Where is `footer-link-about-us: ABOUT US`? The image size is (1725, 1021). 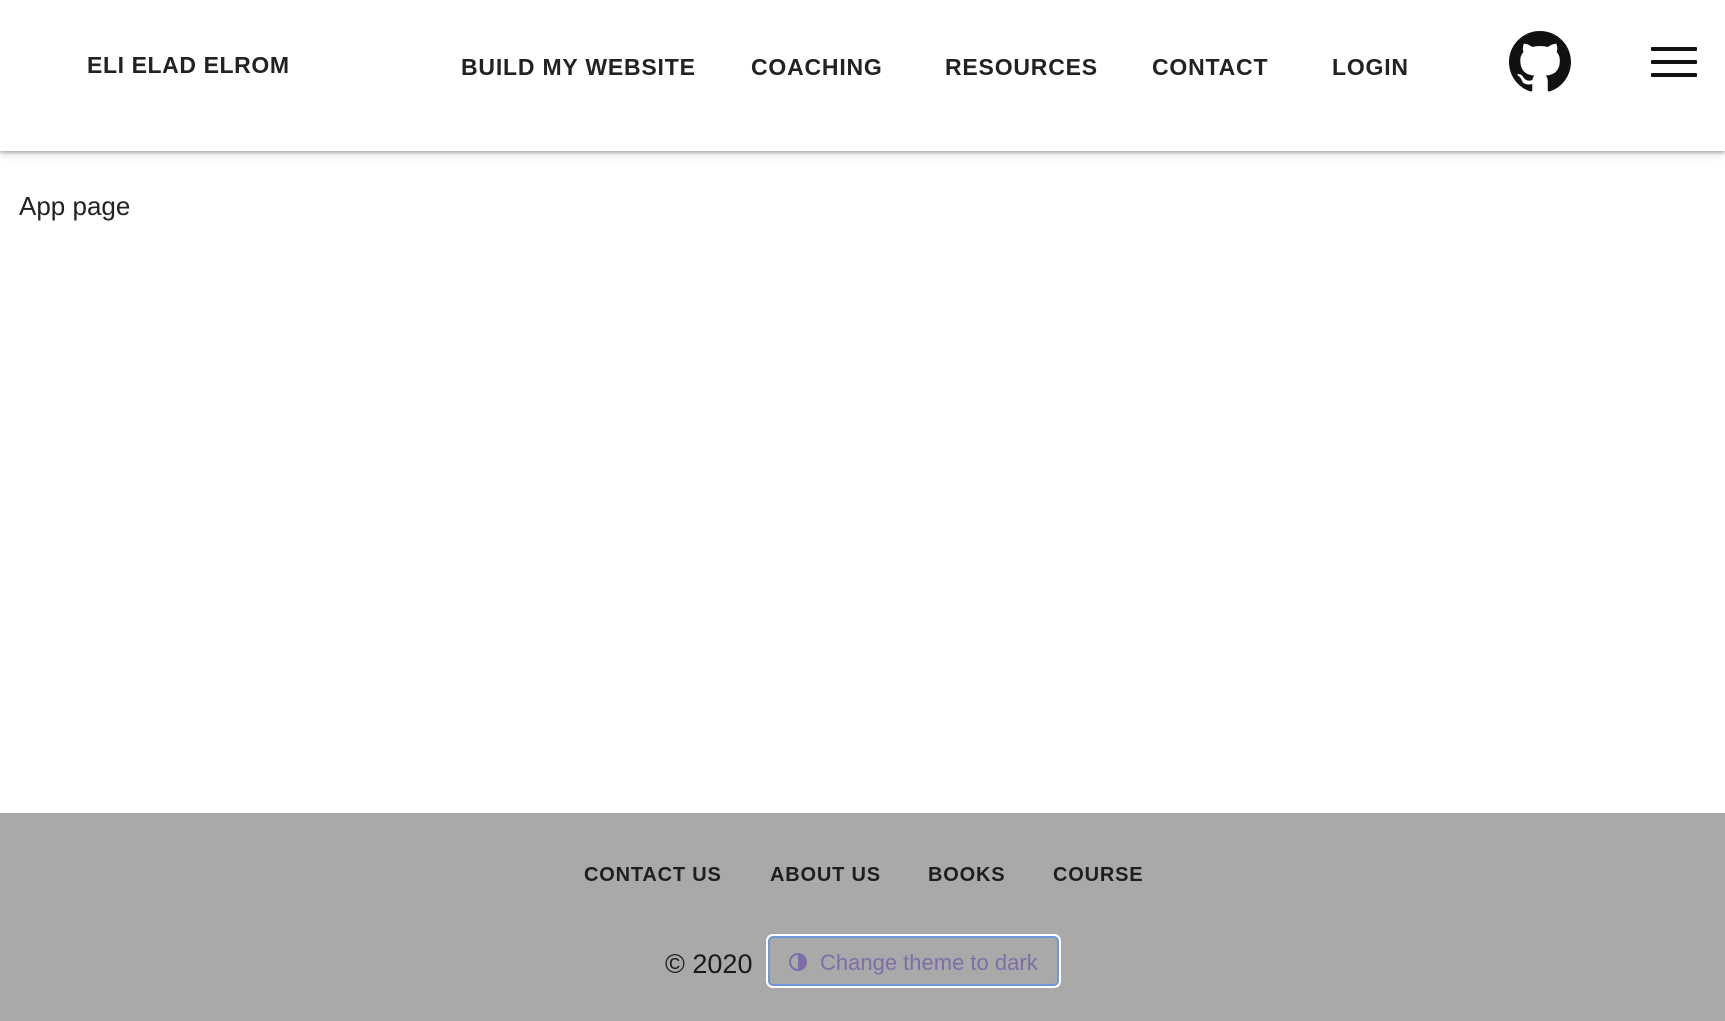 footer-link-about-us: ABOUT US is located at coordinates (825, 875).